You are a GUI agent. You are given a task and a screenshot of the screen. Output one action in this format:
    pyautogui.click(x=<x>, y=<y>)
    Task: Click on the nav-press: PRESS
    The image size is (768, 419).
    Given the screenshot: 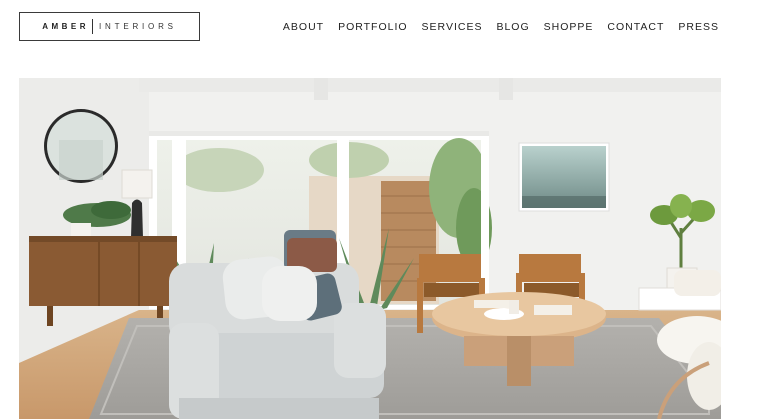 What is the action you would take?
    pyautogui.click(x=698, y=27)
    